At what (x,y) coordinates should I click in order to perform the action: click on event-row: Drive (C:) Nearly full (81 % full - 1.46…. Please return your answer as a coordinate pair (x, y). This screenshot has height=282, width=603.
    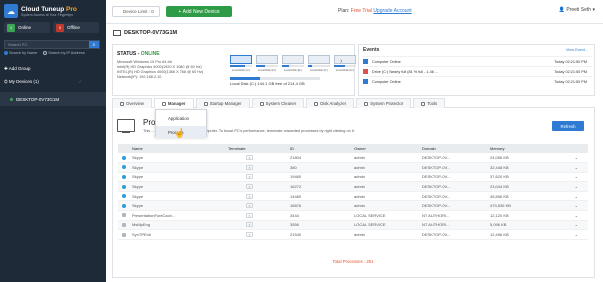
    Looking at the image, I should click on (477, 71).